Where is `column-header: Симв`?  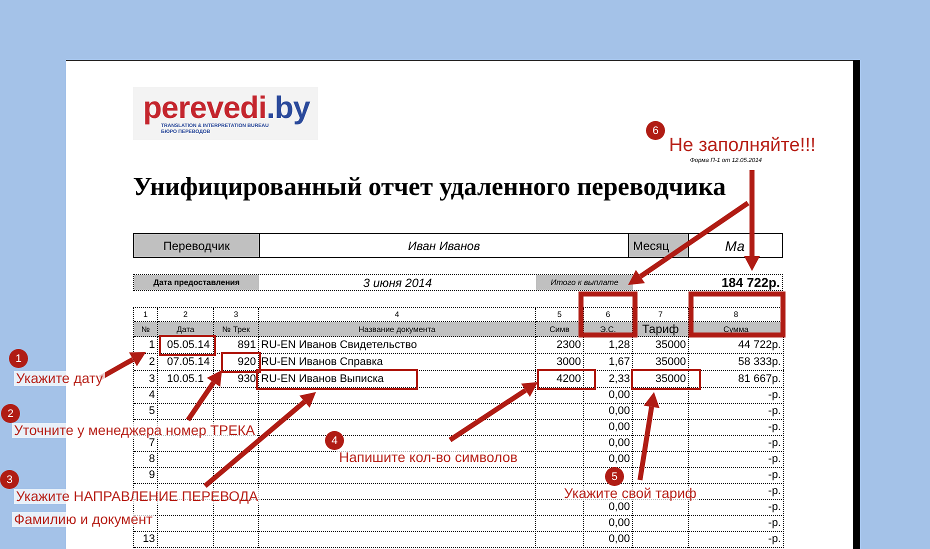 column-header: Симв is located at coordinates (560, 329).